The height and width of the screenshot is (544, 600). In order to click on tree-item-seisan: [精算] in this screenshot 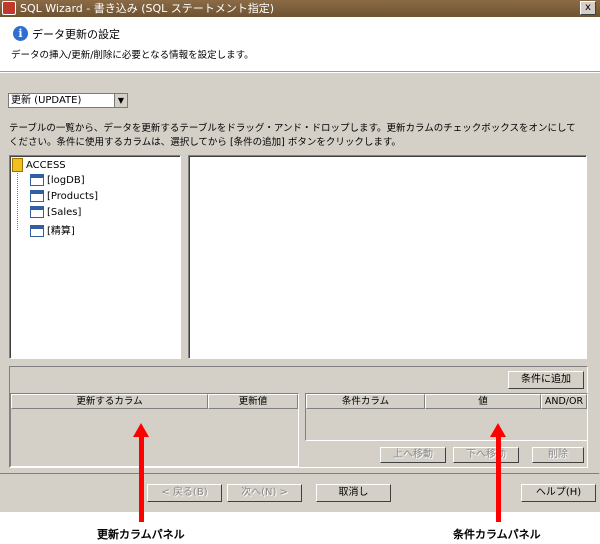, I will do `click(52, 229)`.